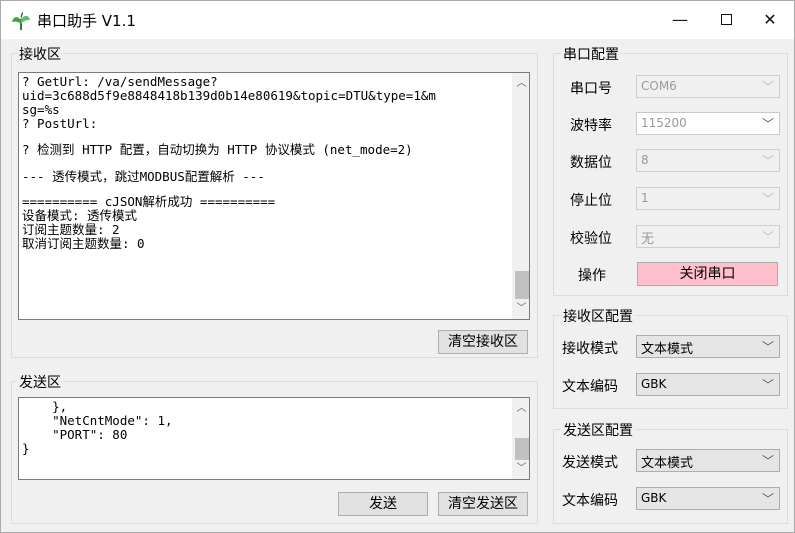  Describe the element at coordinates (708, 498) in the screenshot. I see `send-encoding-select: GBK ﹀` at that location.